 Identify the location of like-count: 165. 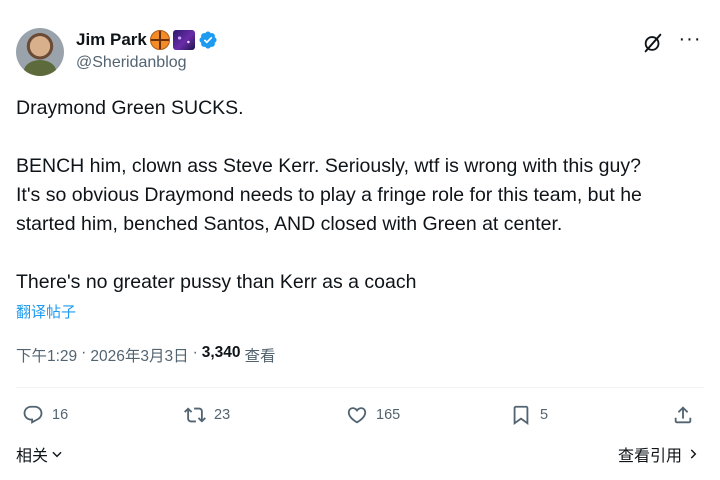
(388, 415).